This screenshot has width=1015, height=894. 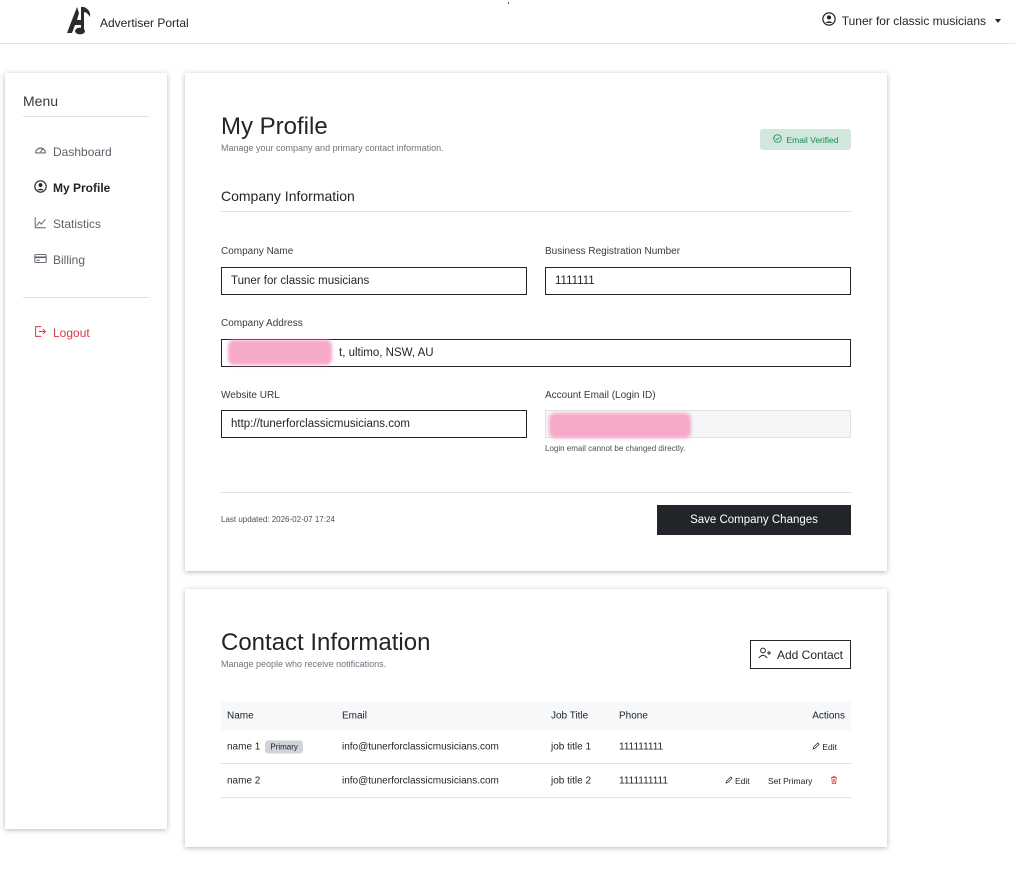 What do you see at coordinates (355, 716) in the screenshot?
I see `column-header-email: Email` at bounding box center [355, 716].